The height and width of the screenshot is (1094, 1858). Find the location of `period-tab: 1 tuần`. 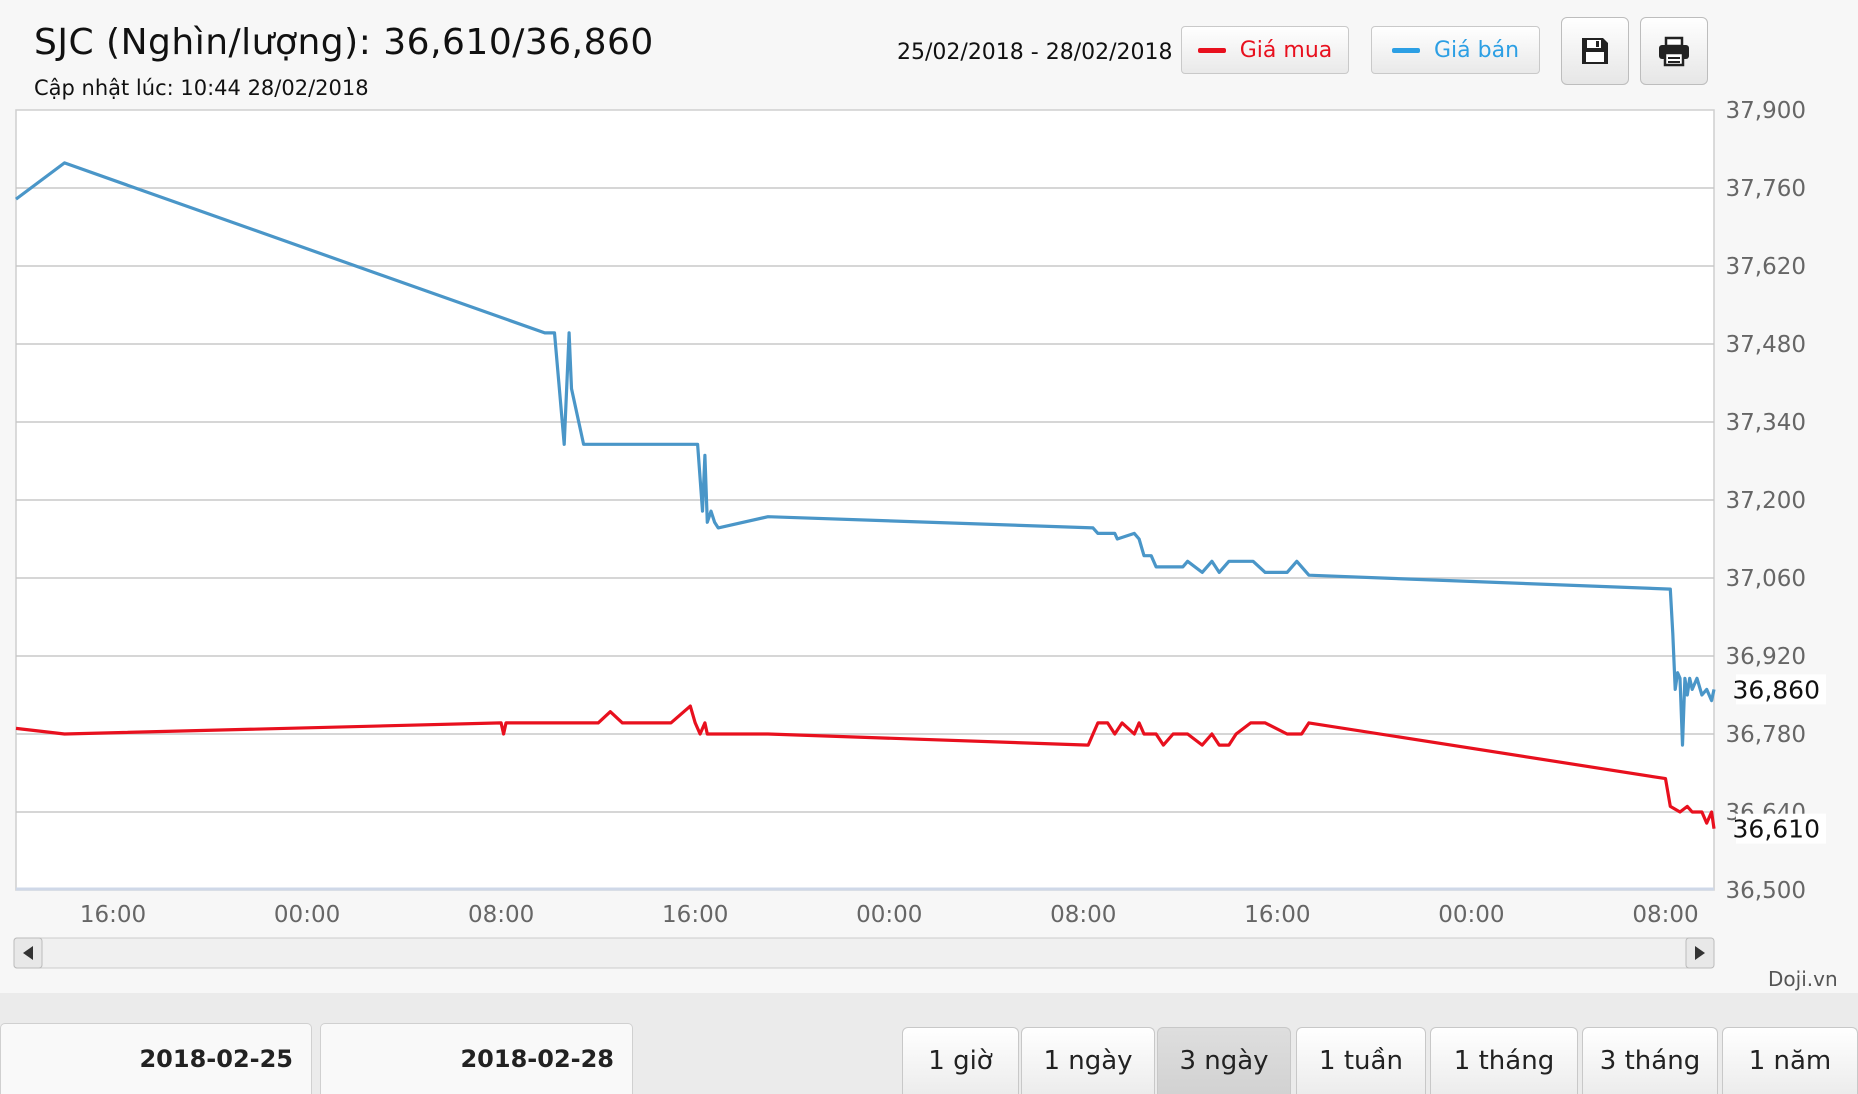

period-tab: 1 tuần is located at coordinates (1361, 1060).